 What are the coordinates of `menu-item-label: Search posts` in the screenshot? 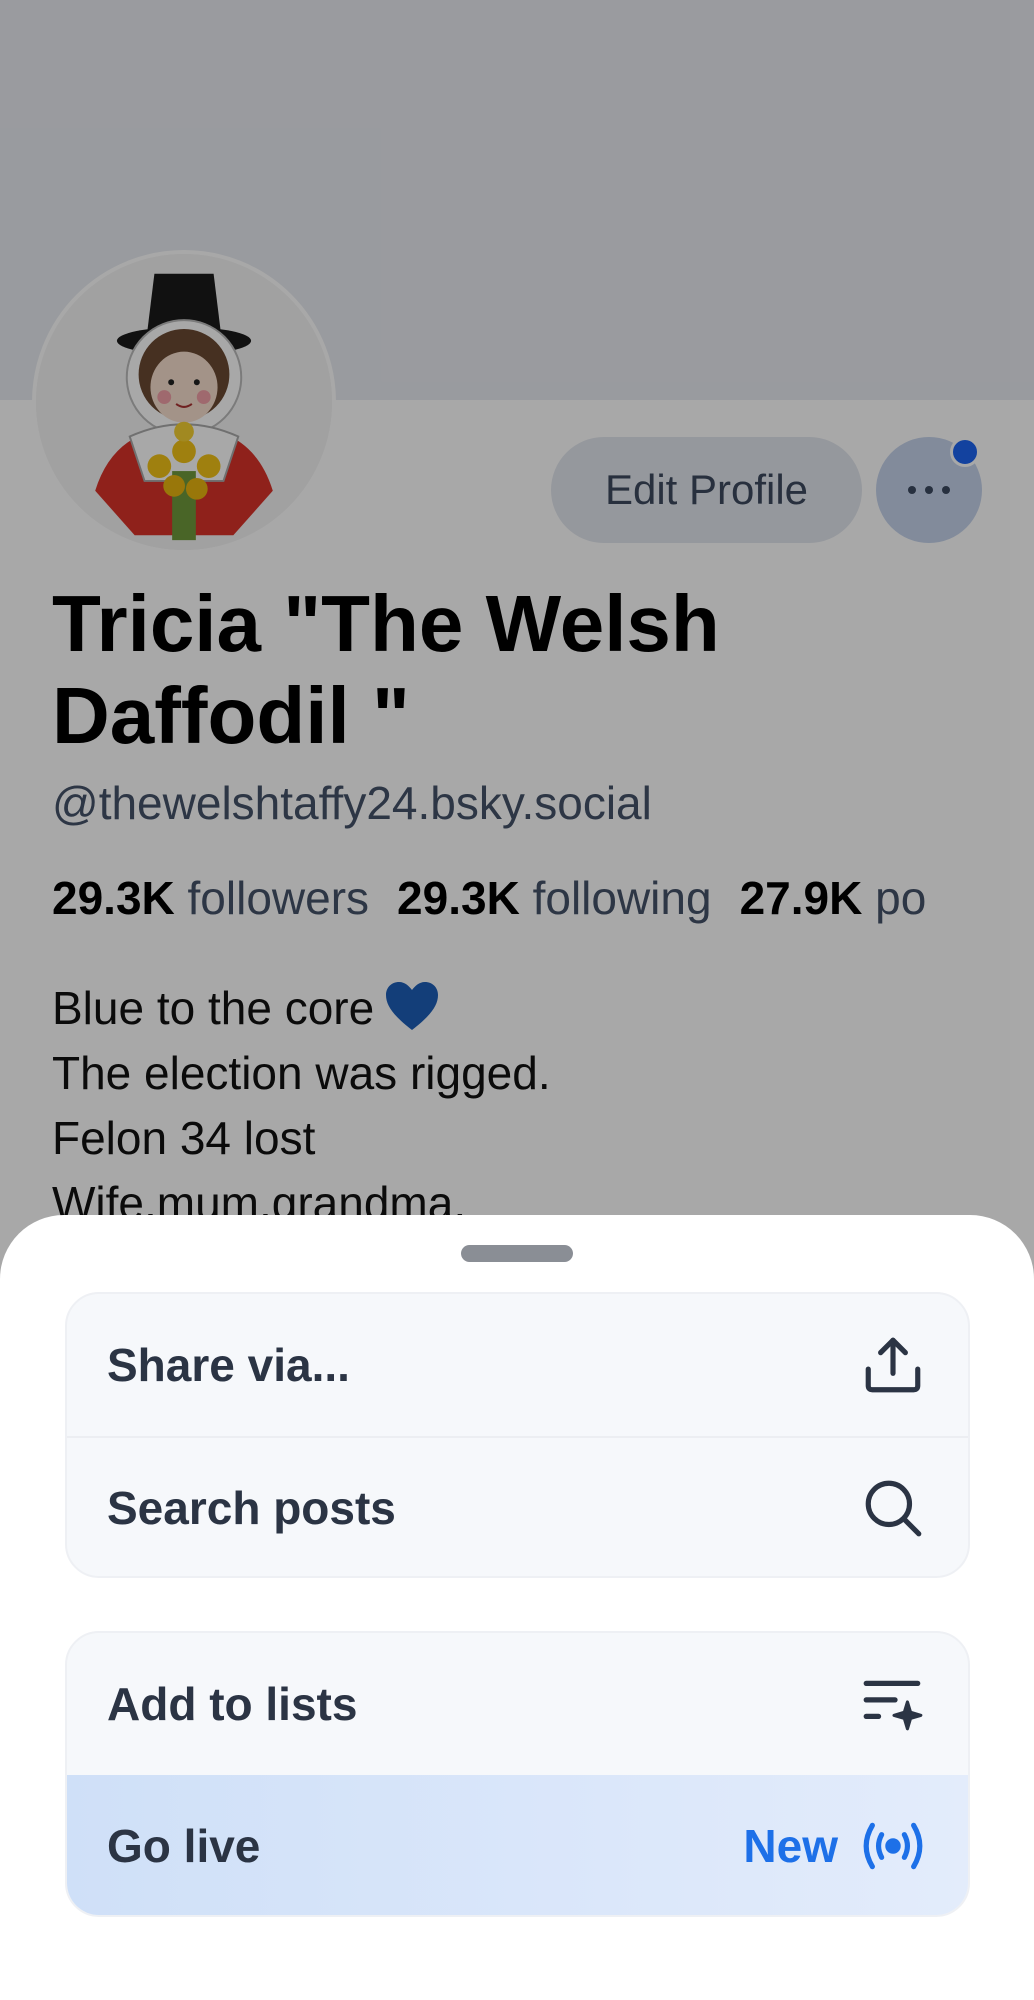 It's located at (251, 1508).